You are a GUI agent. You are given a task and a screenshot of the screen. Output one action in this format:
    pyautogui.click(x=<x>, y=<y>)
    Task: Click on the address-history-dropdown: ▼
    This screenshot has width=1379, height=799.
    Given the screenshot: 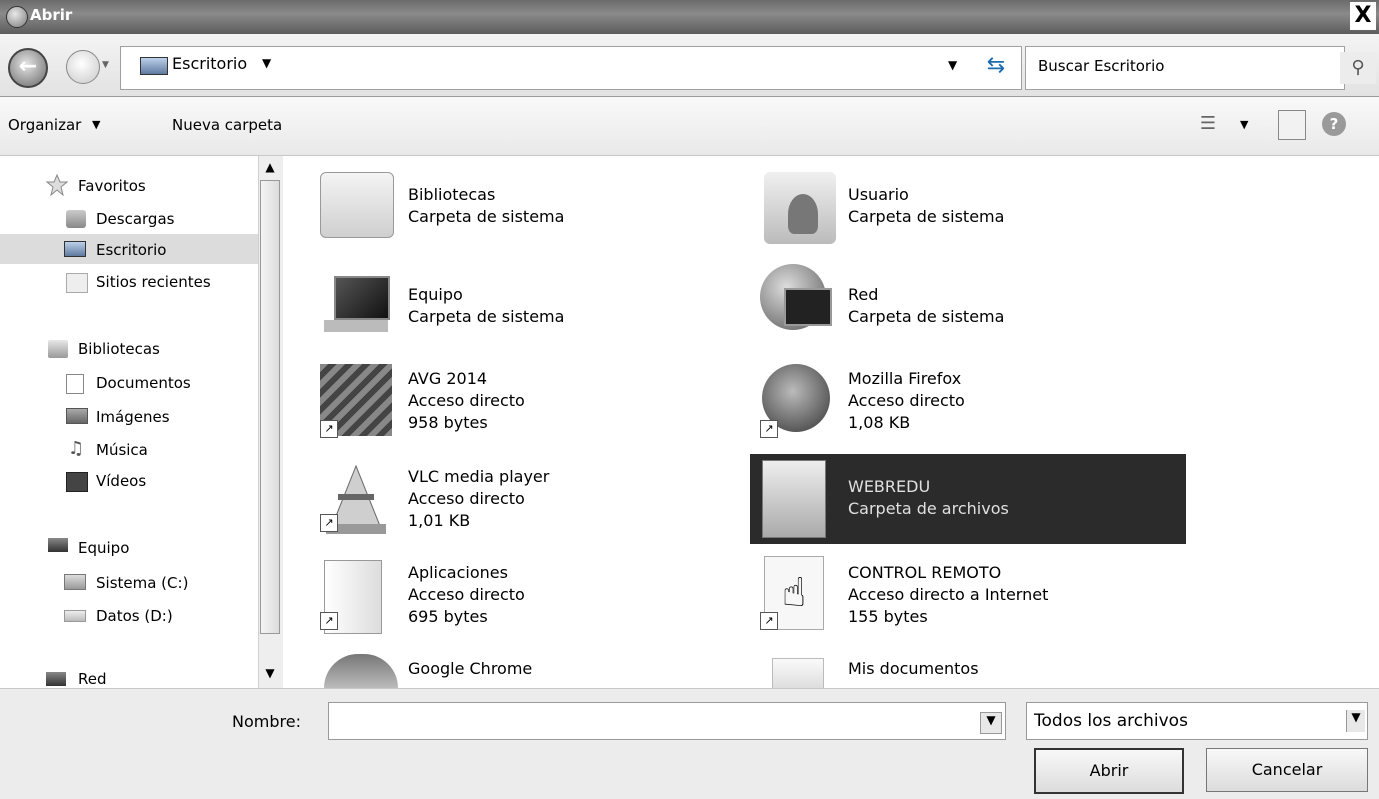 What is the action you would take?
    pyautogui.click(x=952, y=65)
    